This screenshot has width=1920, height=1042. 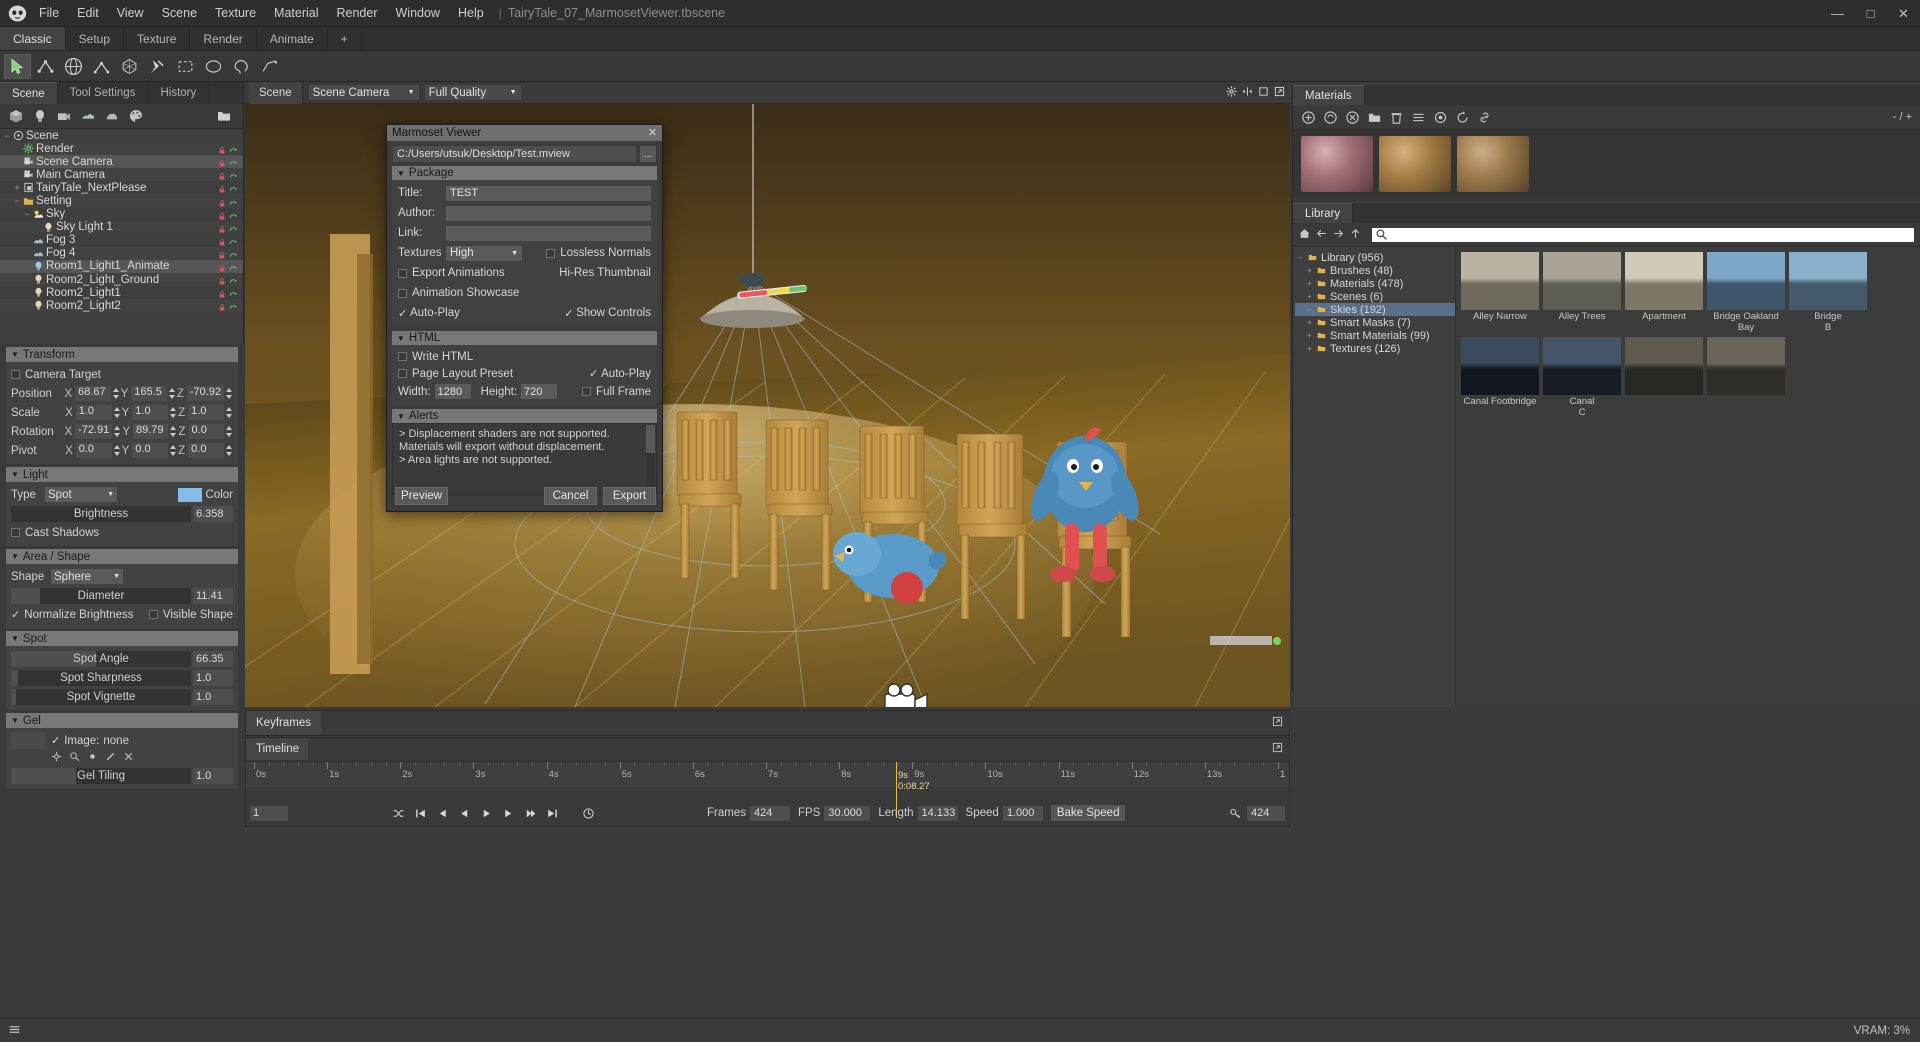 I want to click on menu-edit: Edit, so click(x=88, y=13).